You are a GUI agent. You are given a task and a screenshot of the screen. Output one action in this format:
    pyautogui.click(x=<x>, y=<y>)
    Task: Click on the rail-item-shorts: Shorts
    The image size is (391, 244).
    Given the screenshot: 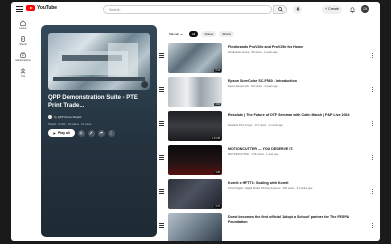 What is the action you would take?
    pyautogui.click(x=23, y=41)
    